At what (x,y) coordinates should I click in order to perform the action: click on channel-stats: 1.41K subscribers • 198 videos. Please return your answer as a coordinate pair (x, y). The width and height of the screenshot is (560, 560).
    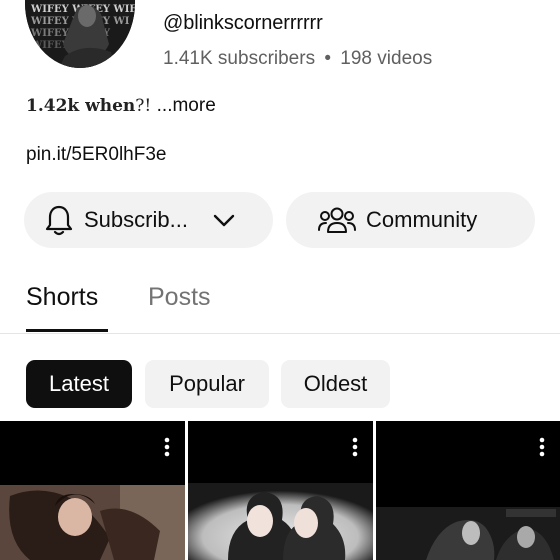
    Looking at the image, I should click on (297, 59).